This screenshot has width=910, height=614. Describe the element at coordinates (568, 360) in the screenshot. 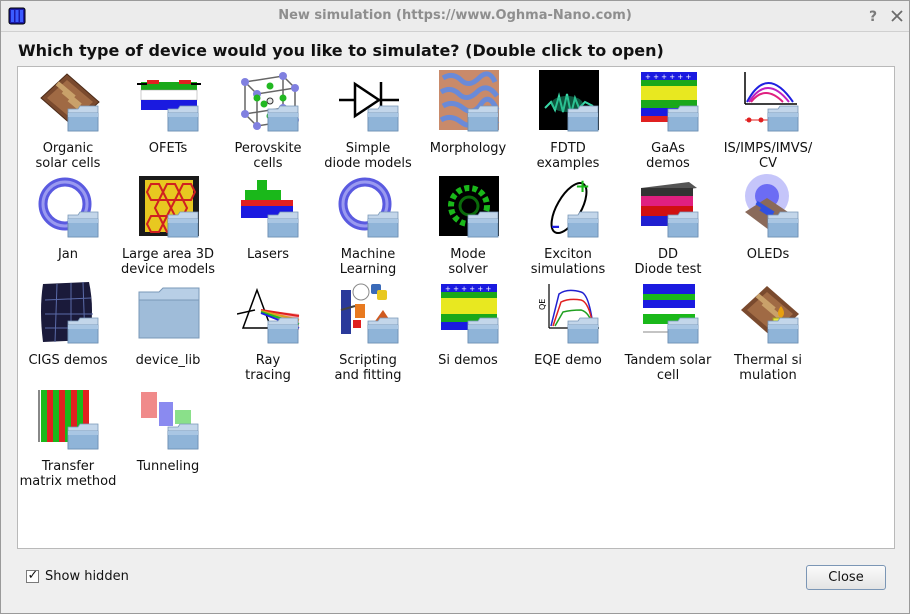

I see `device-item-label: EQE demo` at that location.